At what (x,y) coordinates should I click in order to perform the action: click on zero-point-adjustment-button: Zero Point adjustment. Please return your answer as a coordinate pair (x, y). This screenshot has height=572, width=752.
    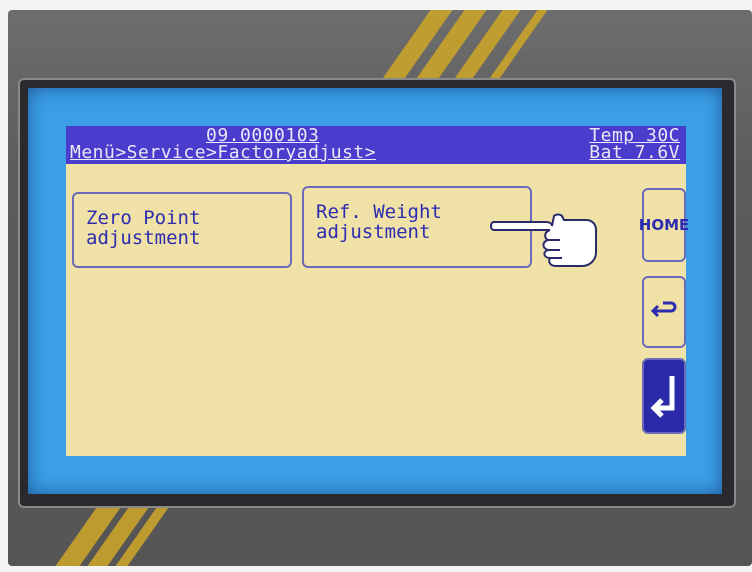
    Looking at the image, I should click on (182, 230).